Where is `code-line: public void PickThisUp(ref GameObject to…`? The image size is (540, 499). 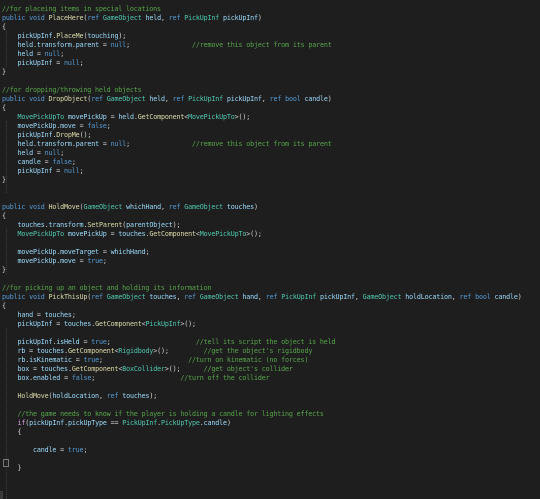
code-line: public void PickThisUp(ref GameObject to… is located at coordinates (262, 297).